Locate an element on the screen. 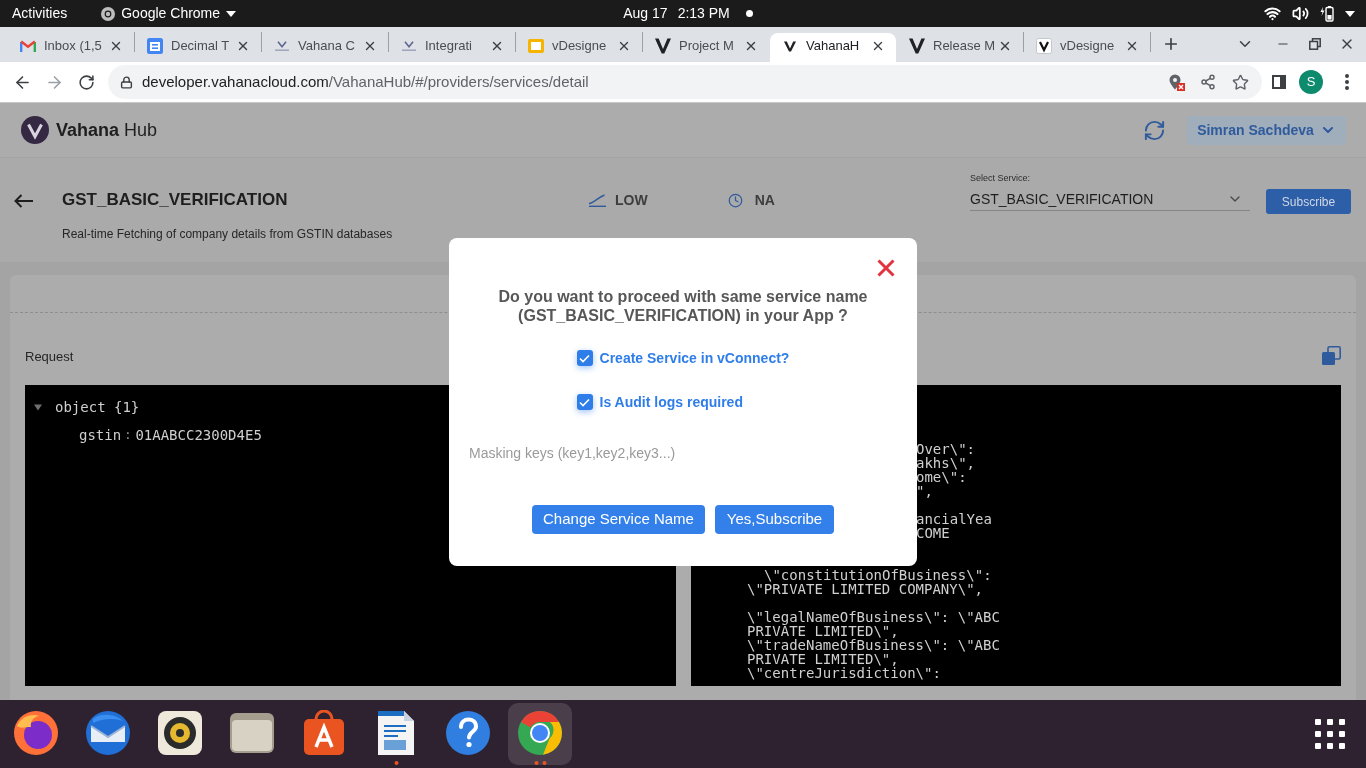  browser-tab: Project M is located at coordinates (706, 47).